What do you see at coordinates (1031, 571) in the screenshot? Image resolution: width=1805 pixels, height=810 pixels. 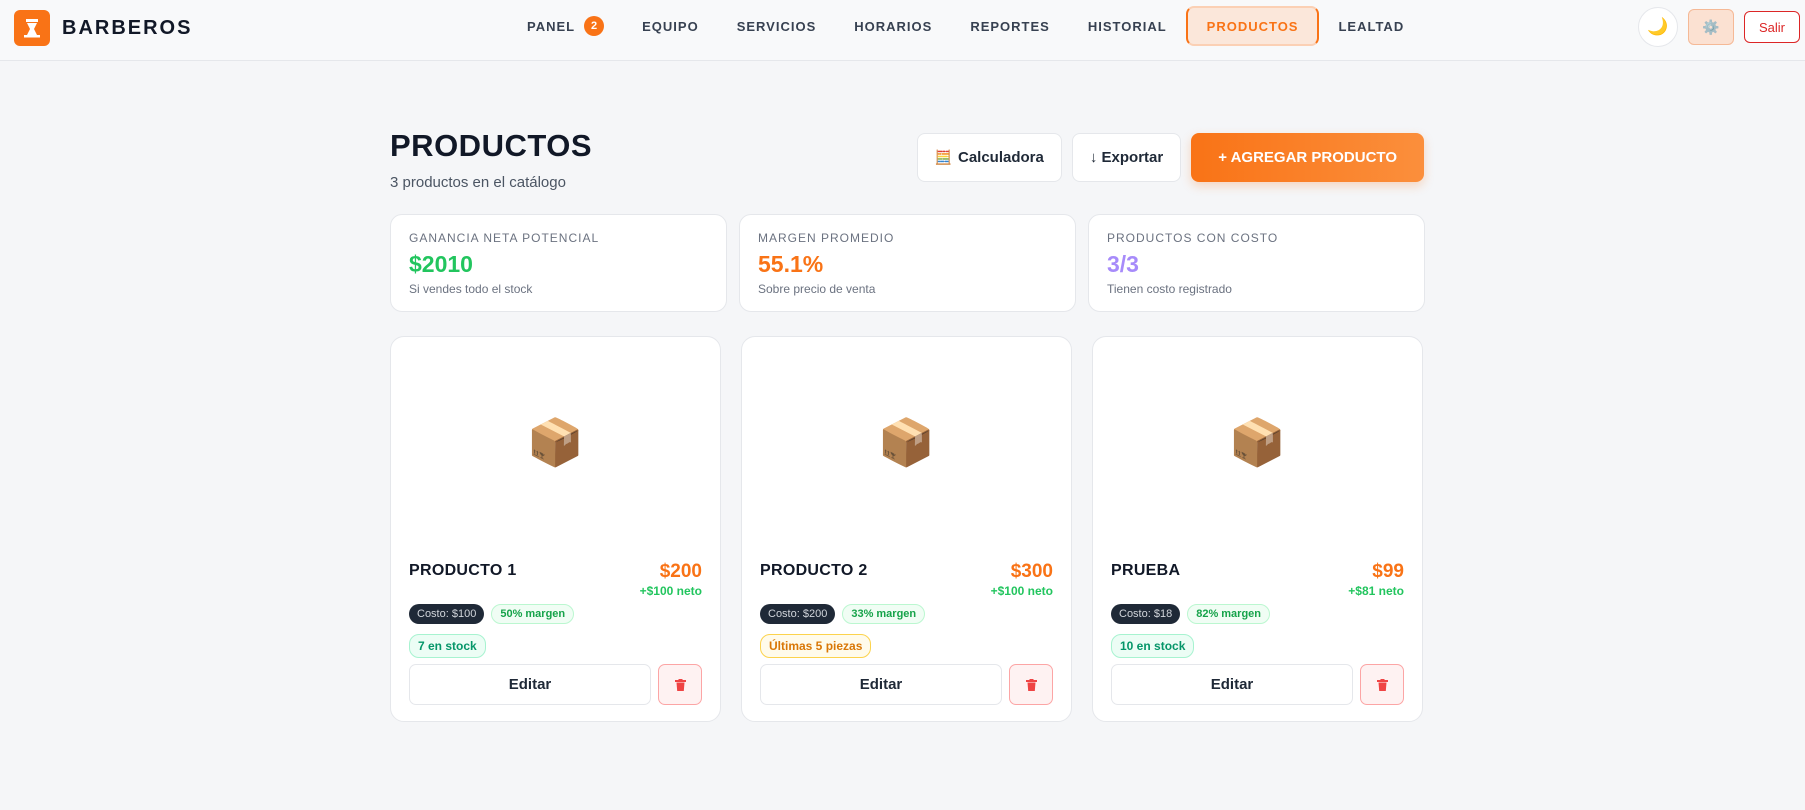 I see `product-price: $300` at bounding box center [1031, 571].